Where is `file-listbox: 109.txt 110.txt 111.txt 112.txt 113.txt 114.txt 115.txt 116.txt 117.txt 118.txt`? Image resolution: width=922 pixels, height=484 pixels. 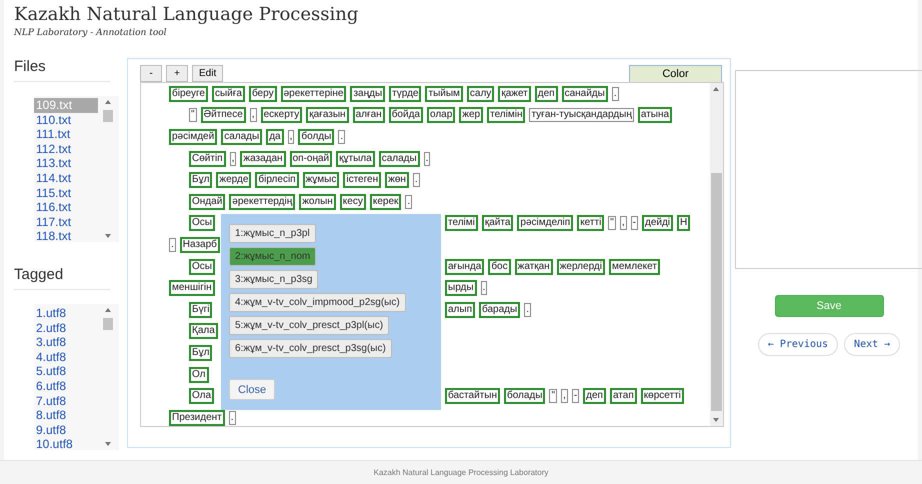
file-listbox: 109.txt 110.txt 111.txt 112.txt 113.txt 114.txt 115.txt 116.txt 117.txt 118.txt is located at coordinates (76, 169).